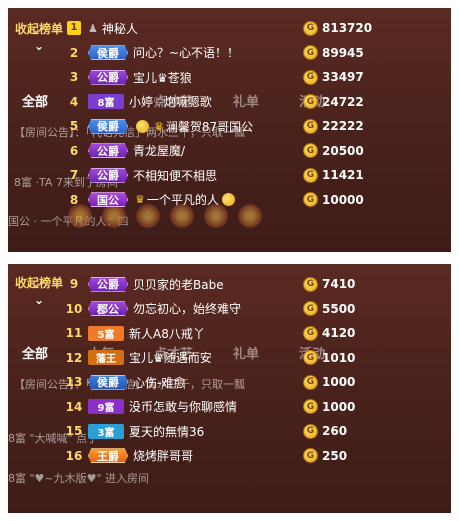 The image size is (459, 521). I want to click on chat-line: 8富 "♥~九木版♥" 进入房间, so click(79, 478).